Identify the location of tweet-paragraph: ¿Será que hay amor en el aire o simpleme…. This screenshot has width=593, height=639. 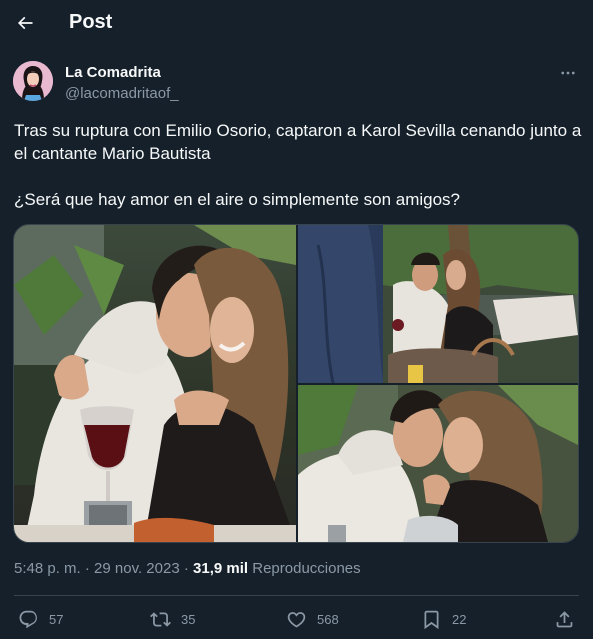
(237, 199).